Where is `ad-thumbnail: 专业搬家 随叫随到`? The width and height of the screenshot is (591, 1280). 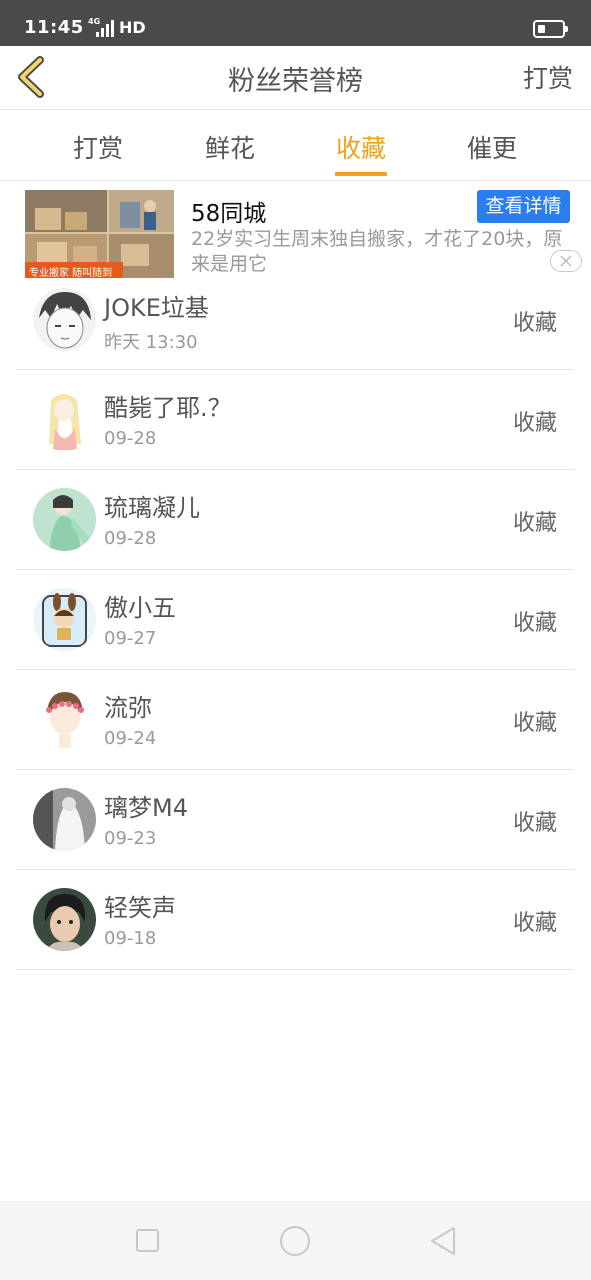
ad-thumbnail: 专业搬家 随叫随到 is located at coordinates (99, 234).